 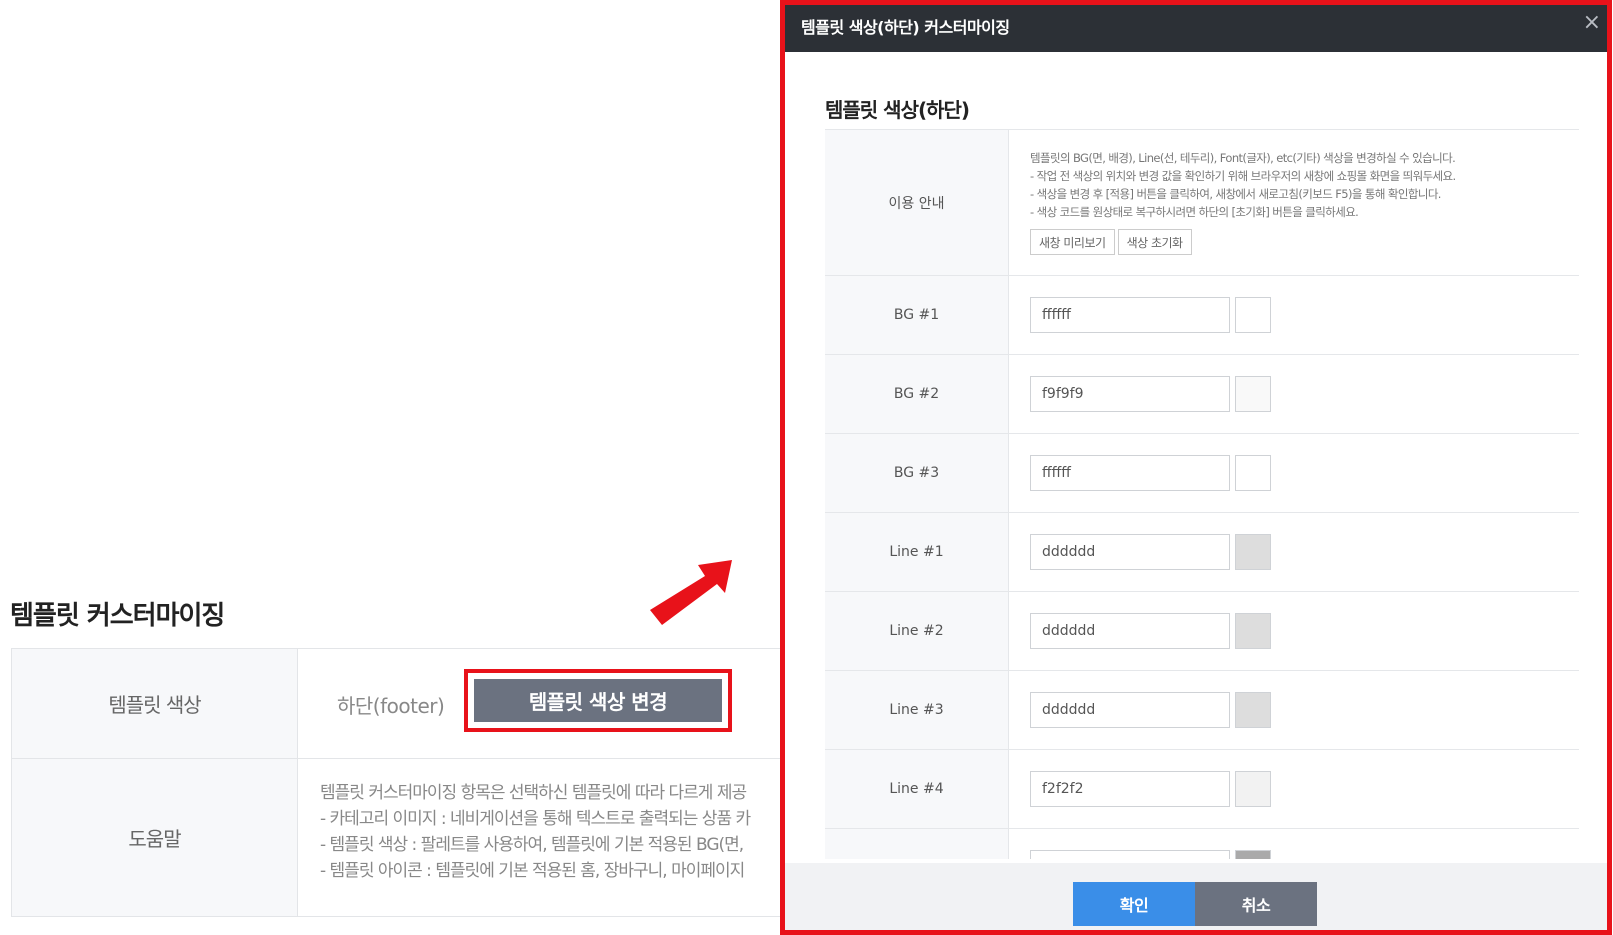 I want to click on page-title: 템플릿 커스터마이징, so click(x=117, y=616).